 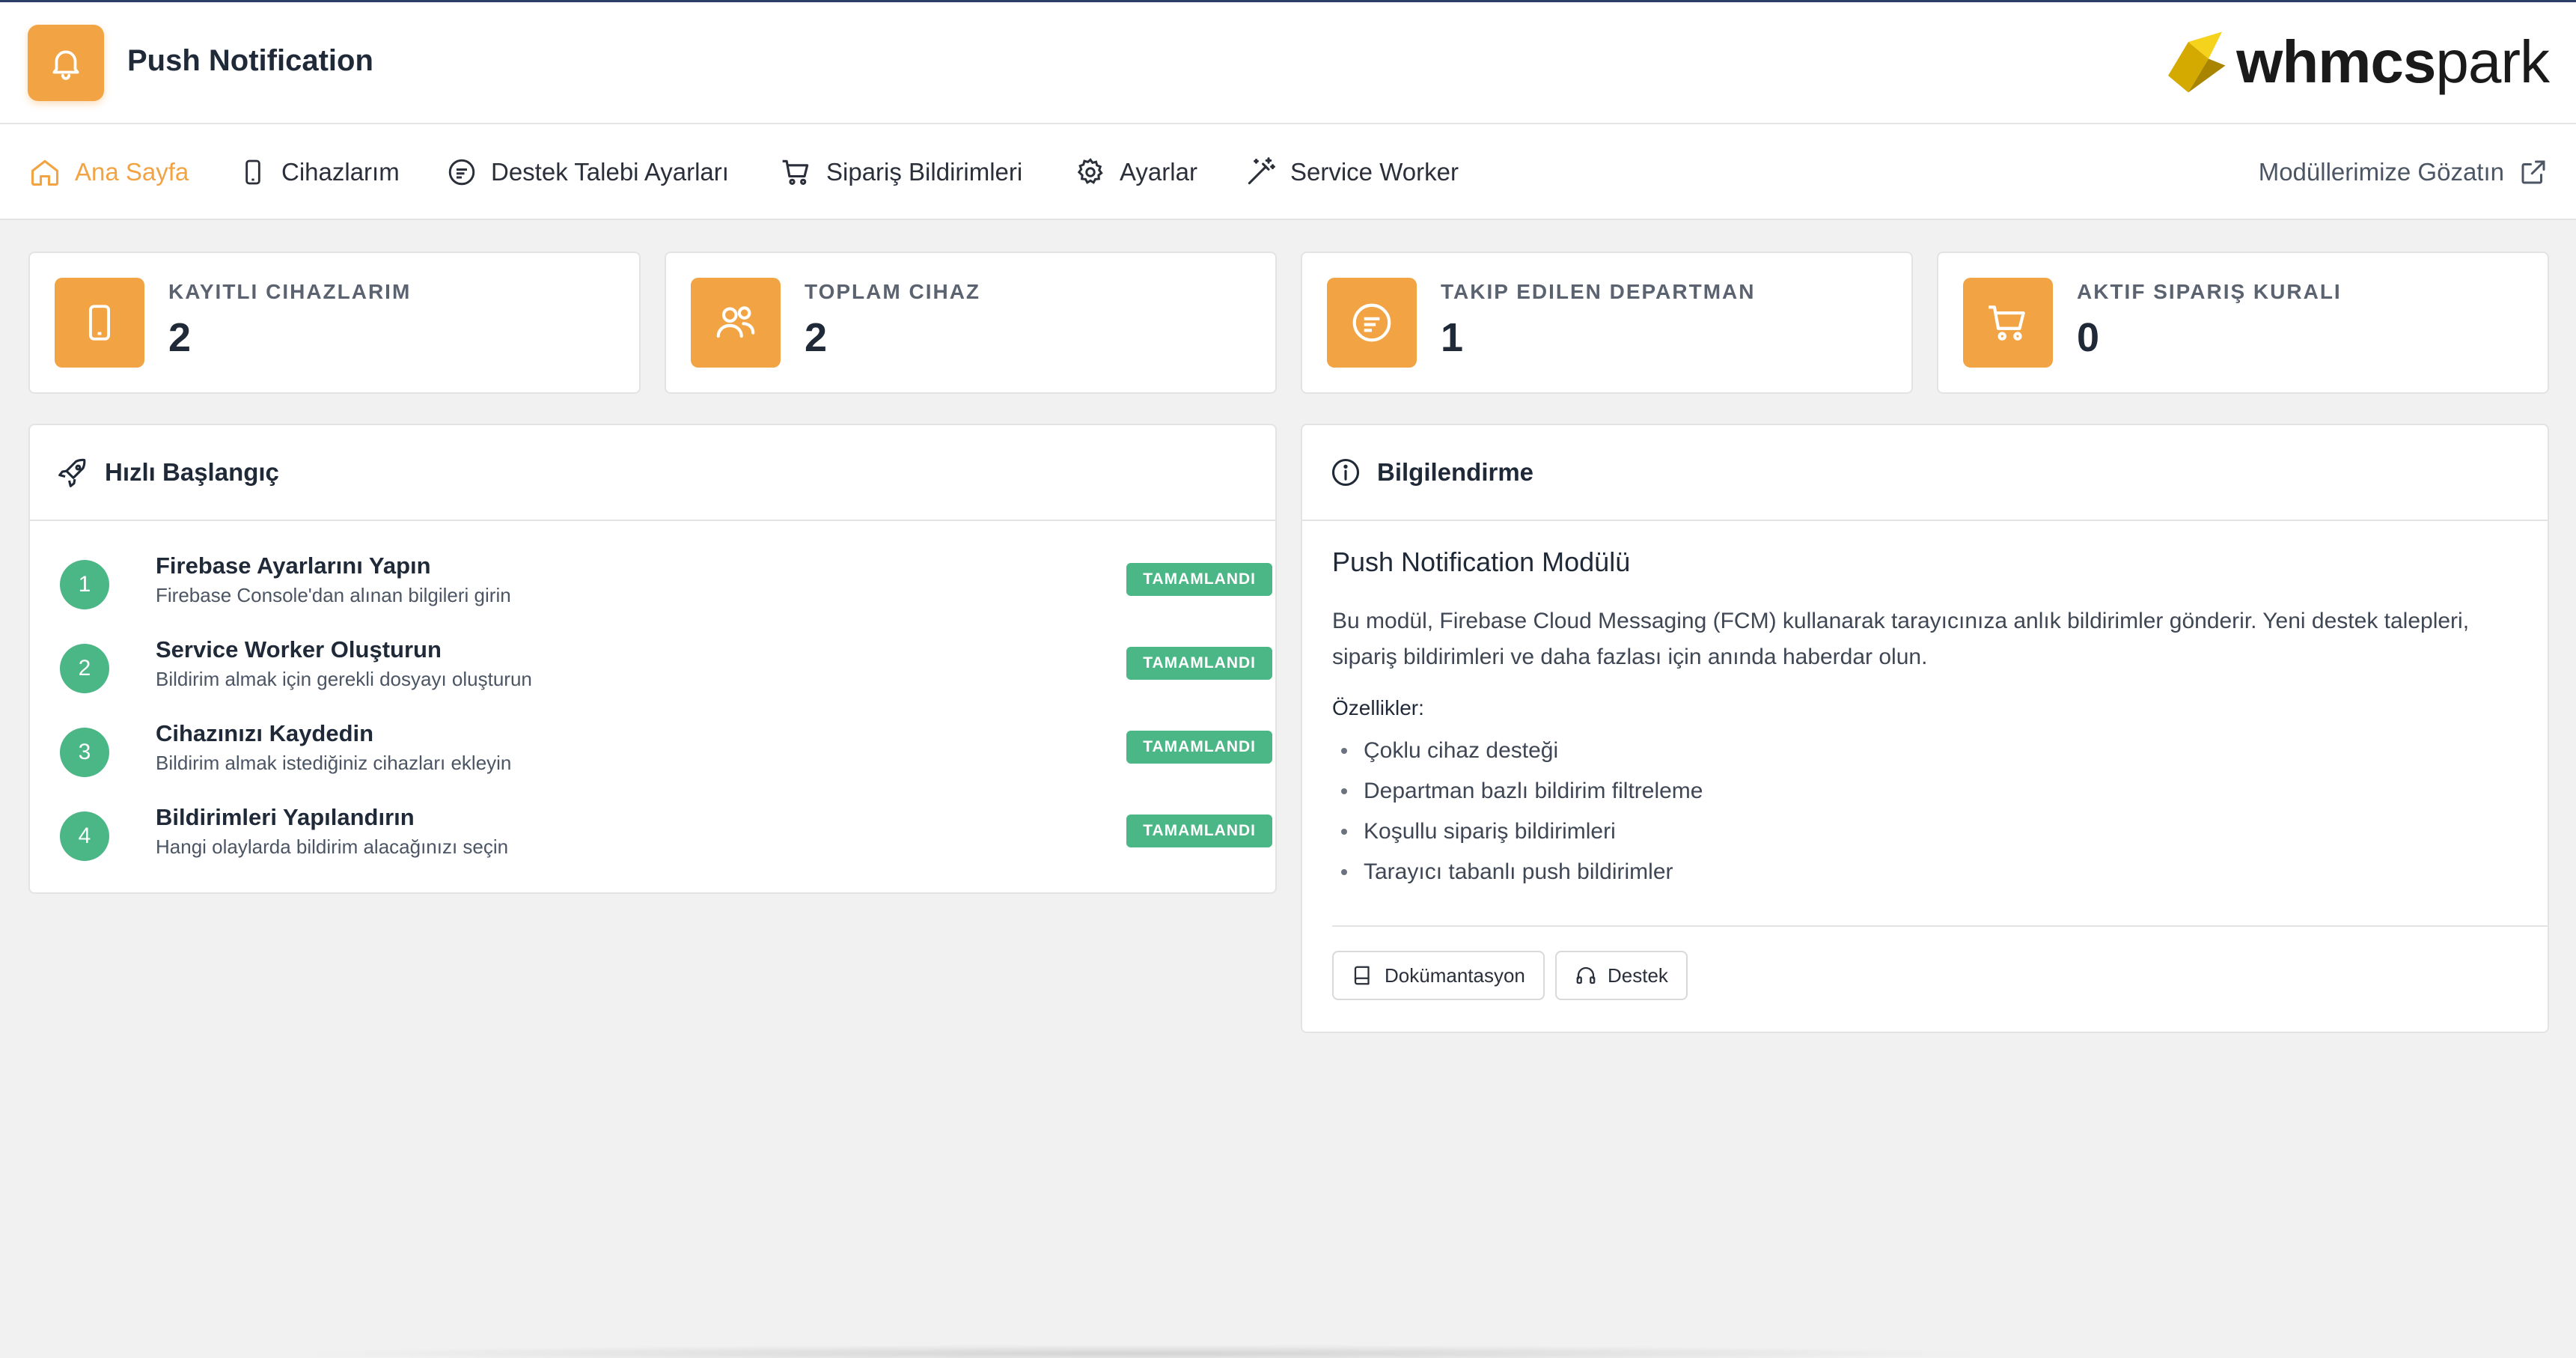 I want to click on divider, so click(x=1940, y=926).